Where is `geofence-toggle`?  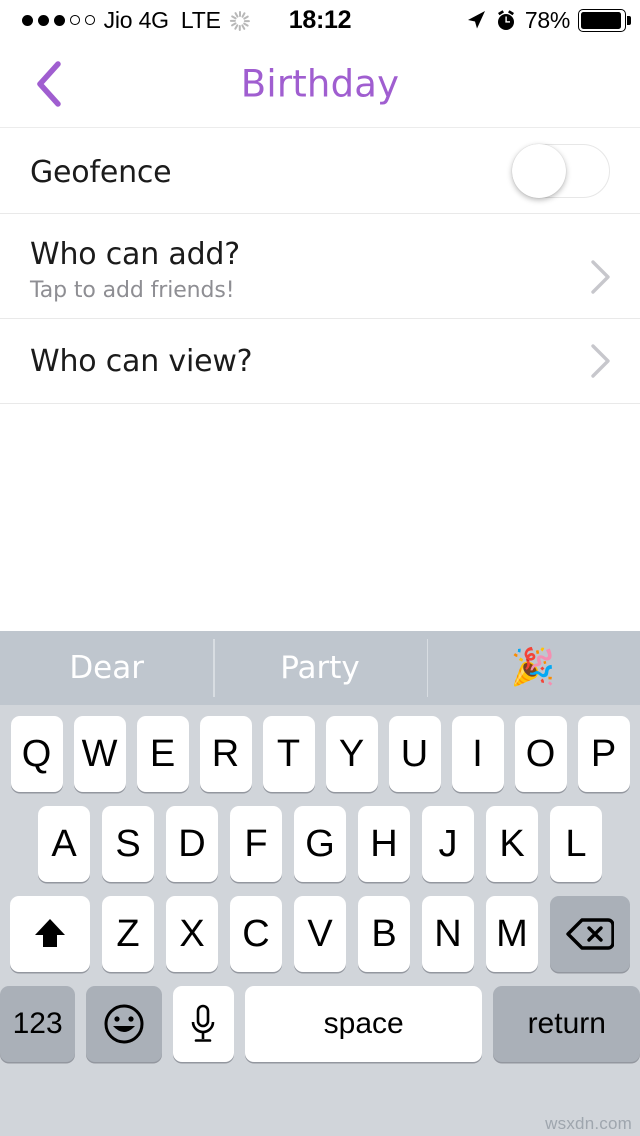 geofence-toggle is located at coordinates (561, 170).